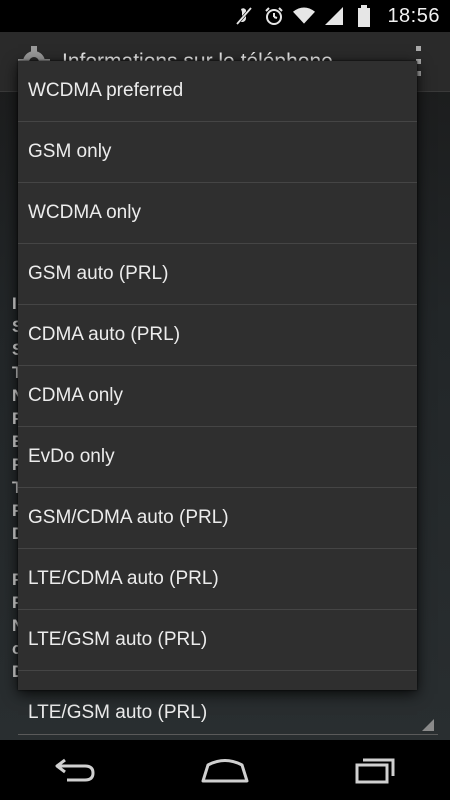 This screenshot has height=800, width=450. I want to click on network-mode-option: CDMA auto (PRL), so click(217, 335).